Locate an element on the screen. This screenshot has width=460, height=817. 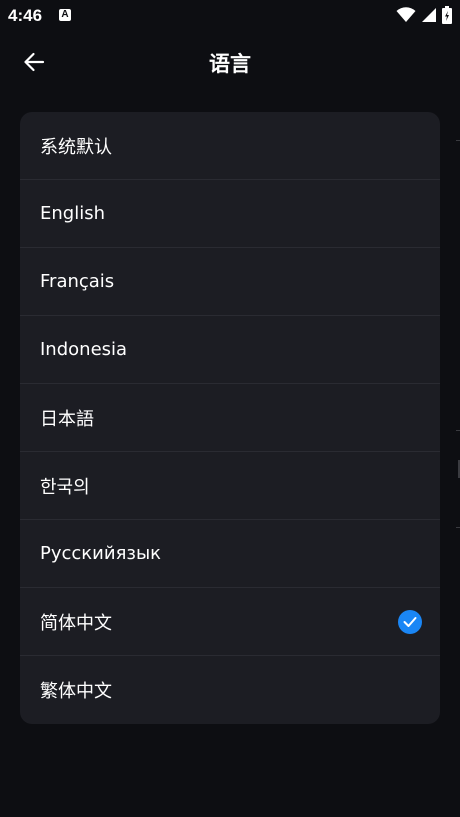
language-option-indonesian: Indonesia is located at coordinates (230, 350).